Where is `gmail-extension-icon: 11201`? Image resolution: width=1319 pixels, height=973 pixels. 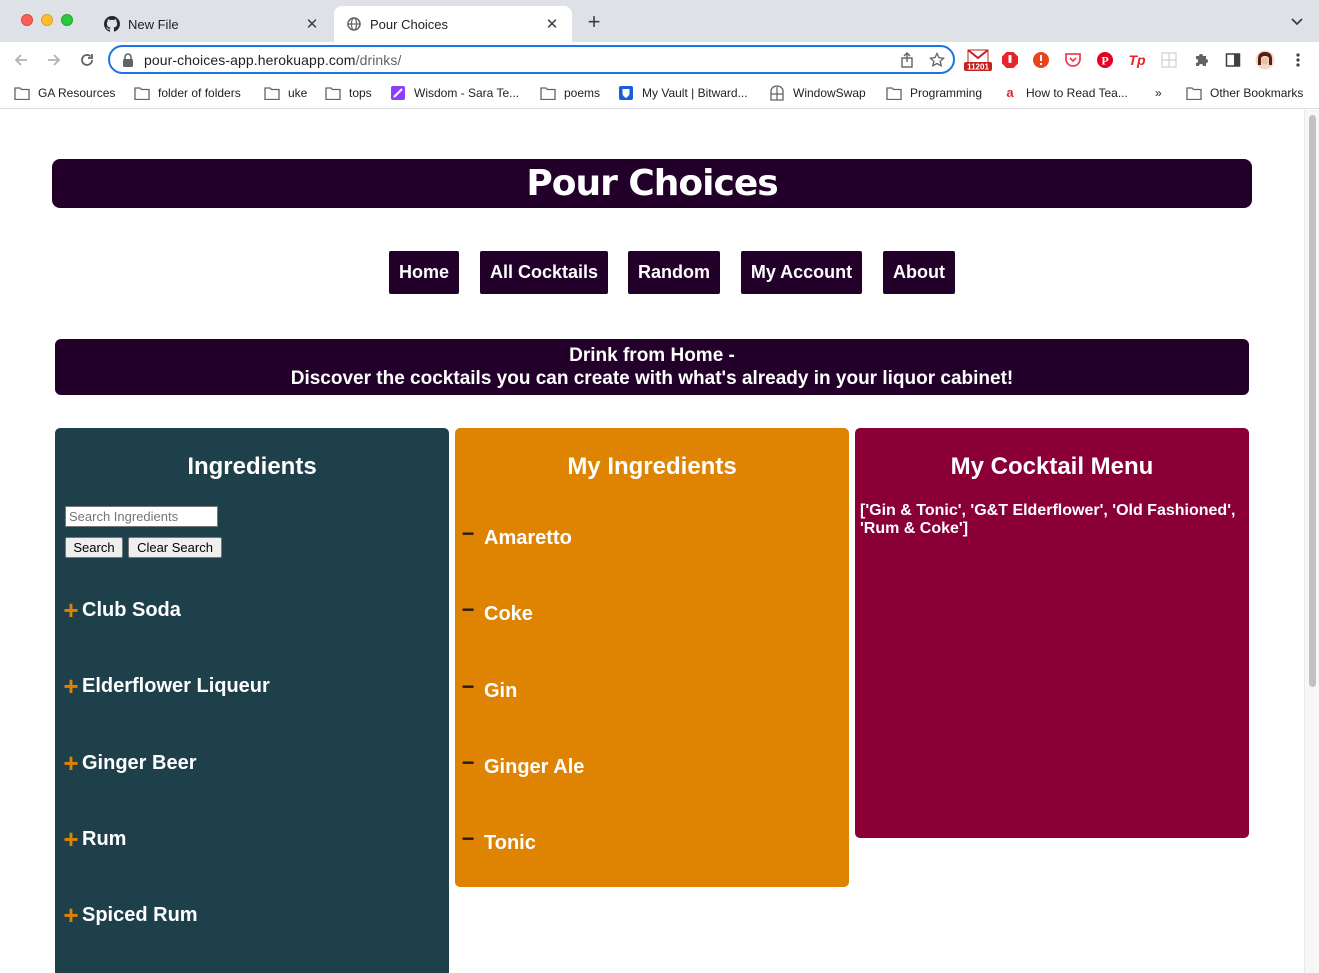
gmail-extension-icon: 11201 is located at coordinates (978, 60).